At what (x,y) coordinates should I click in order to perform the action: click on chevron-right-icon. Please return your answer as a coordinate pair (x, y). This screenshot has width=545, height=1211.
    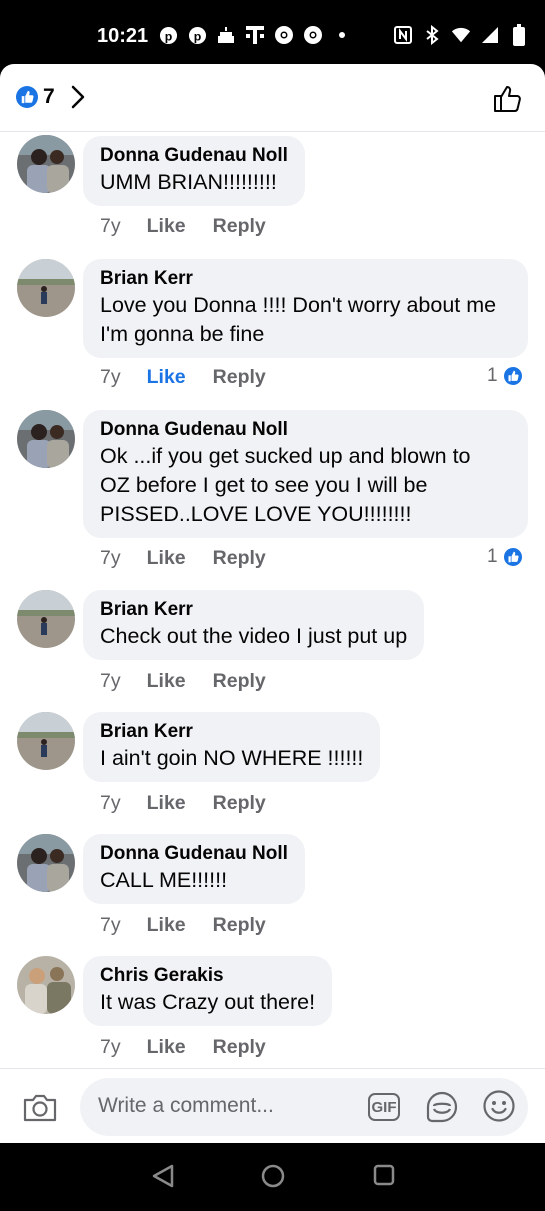
    Looking at the image, I should click on (78, 99).